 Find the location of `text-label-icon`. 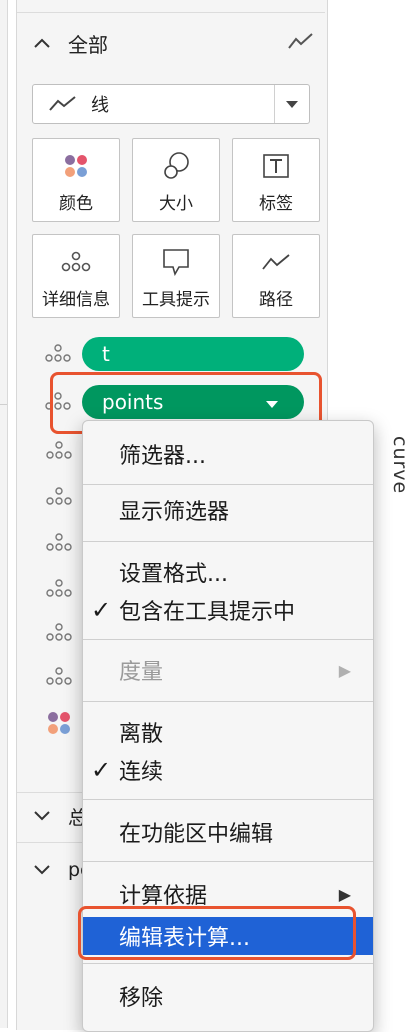

text-label-icon is located at coordinates (276, 166).